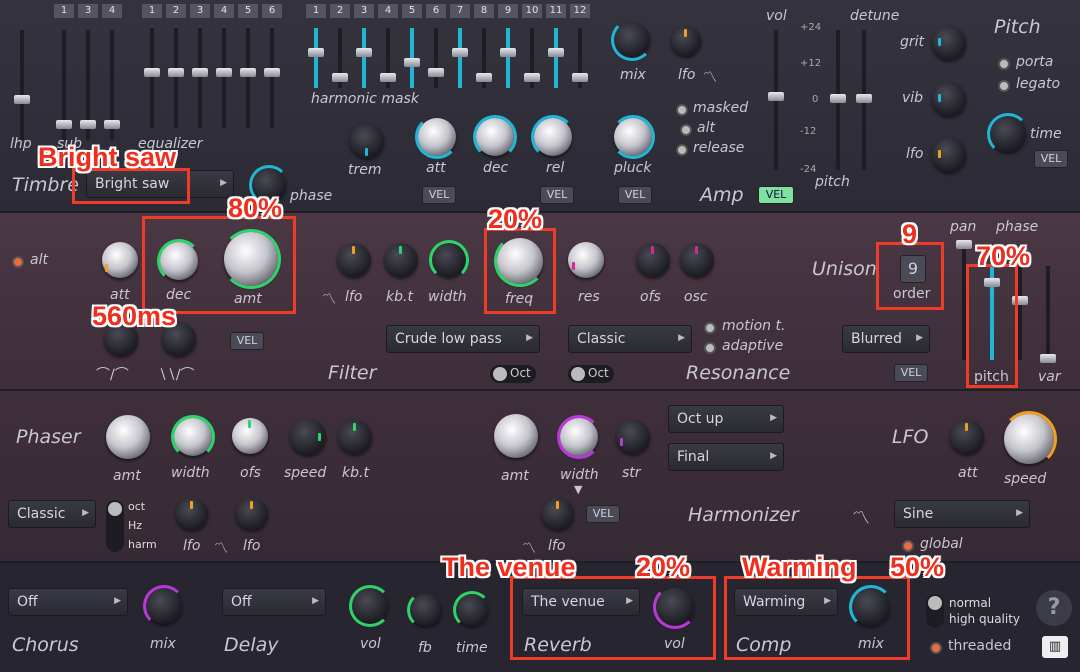  What do you see at coordinates (388, 11) in the screenshot?
I see `harmonic-tab: 4` at bounding box center [388, 11].